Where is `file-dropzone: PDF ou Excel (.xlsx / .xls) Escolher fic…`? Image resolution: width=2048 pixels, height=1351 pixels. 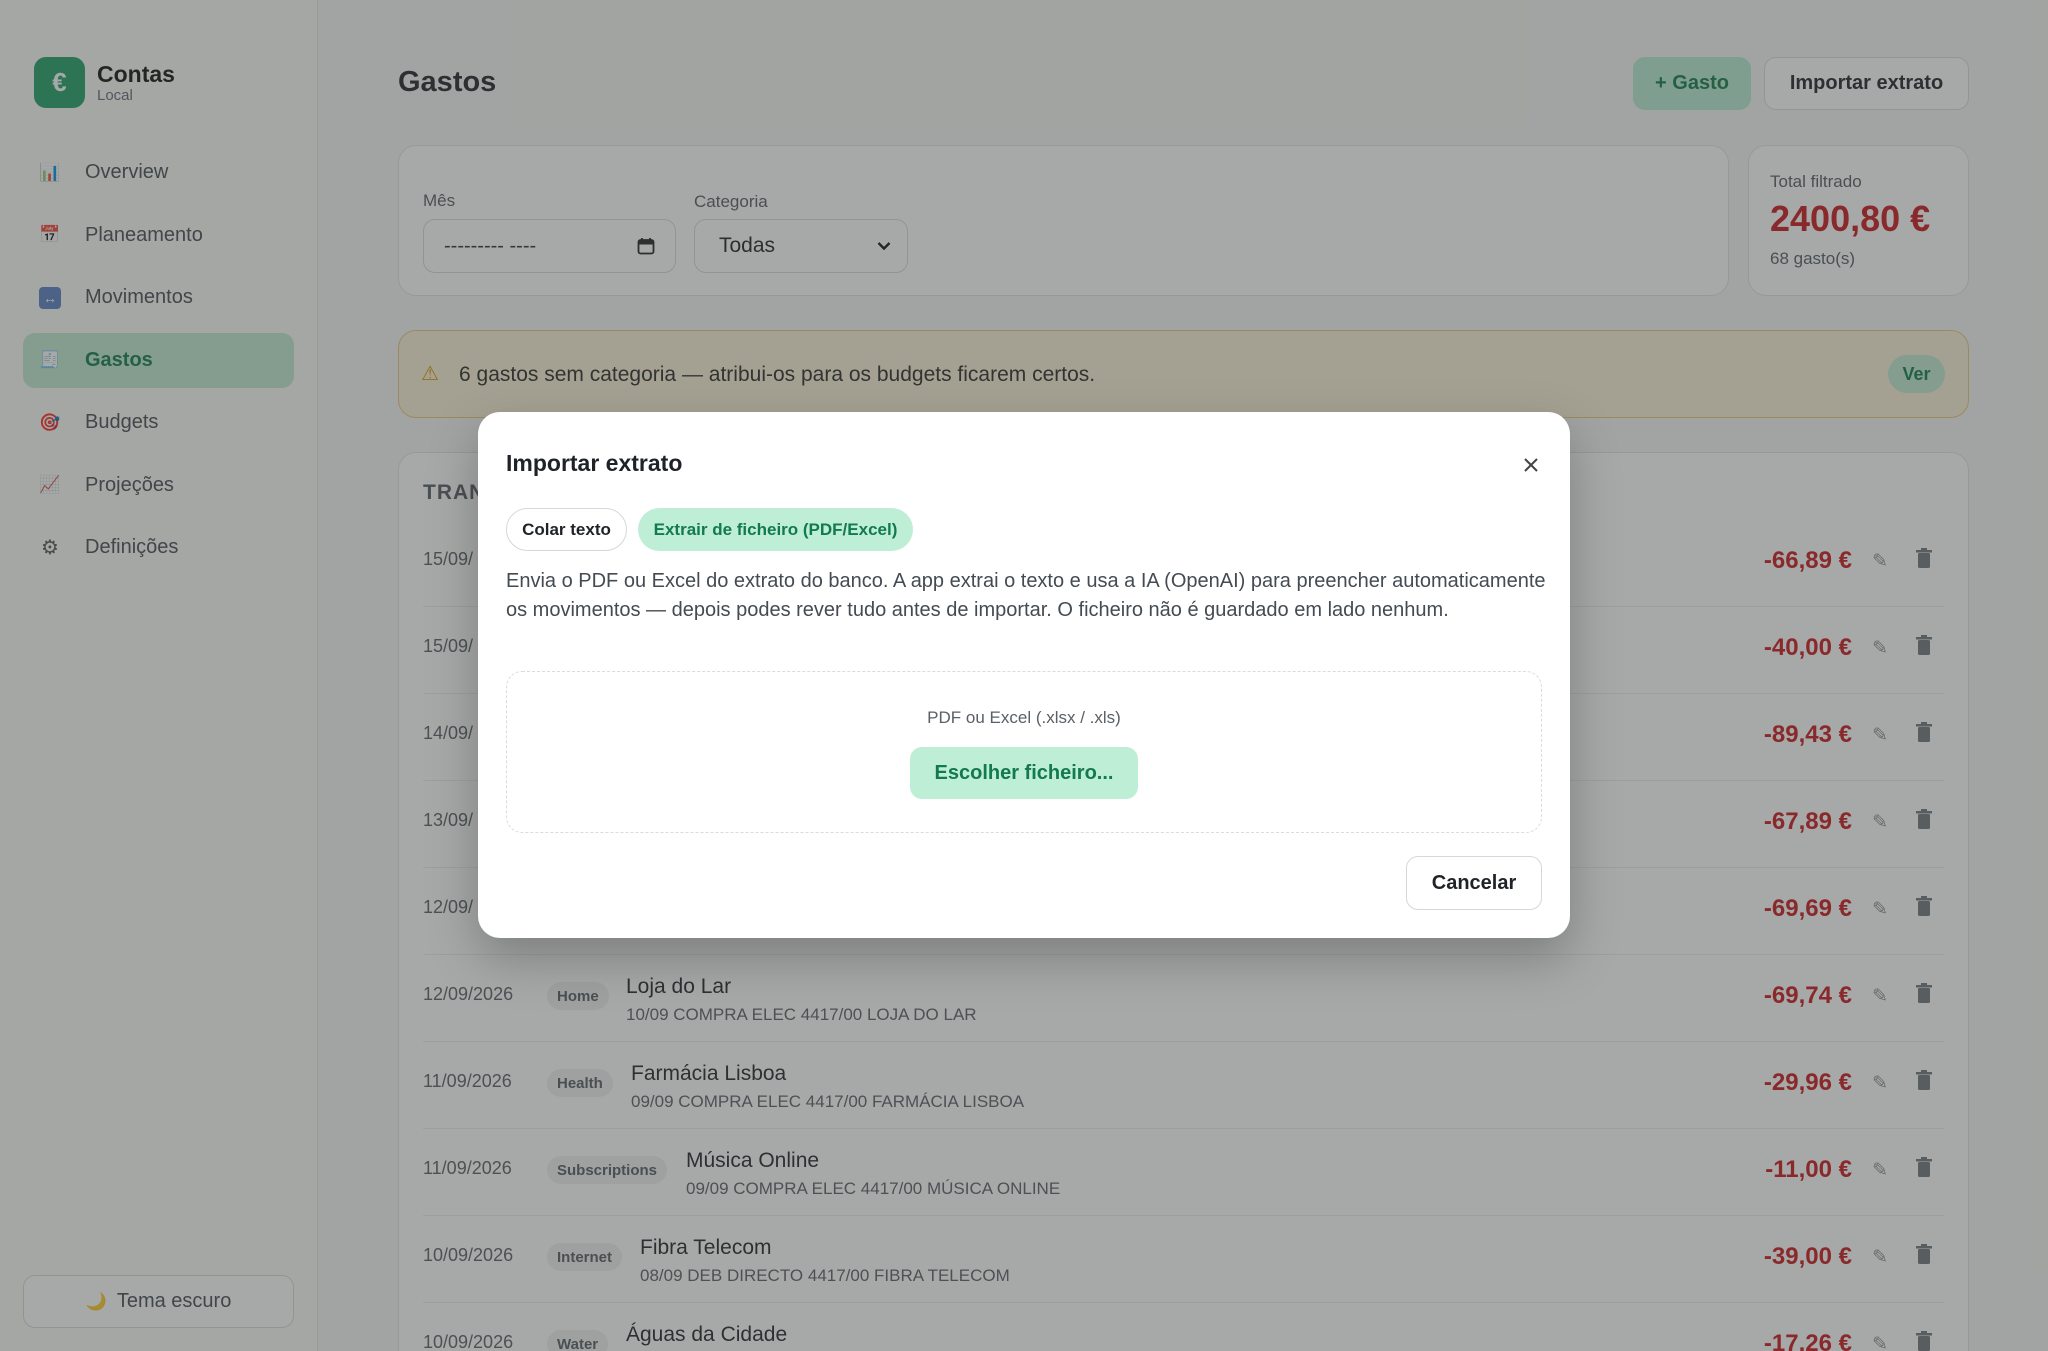
file-dropzone: PDF ou Excel (.xlsx / .xls) Escolher fic… is located at coordinates (1024, 752).